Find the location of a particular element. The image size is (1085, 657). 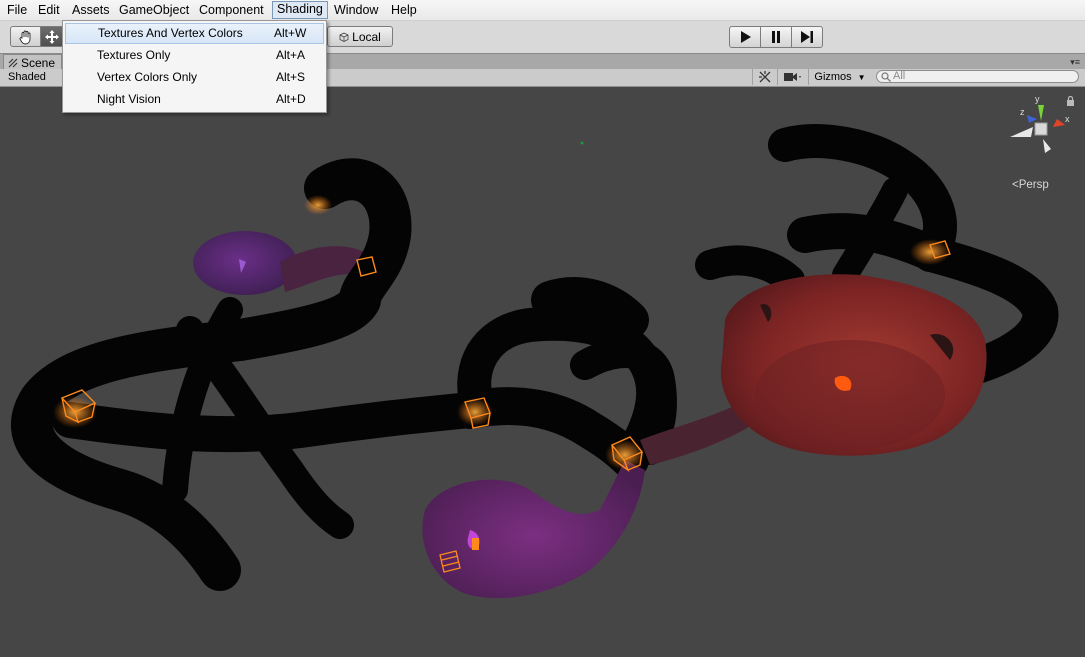

menu-item-shortcut: Alt+S is located at coordinates (291, 77).